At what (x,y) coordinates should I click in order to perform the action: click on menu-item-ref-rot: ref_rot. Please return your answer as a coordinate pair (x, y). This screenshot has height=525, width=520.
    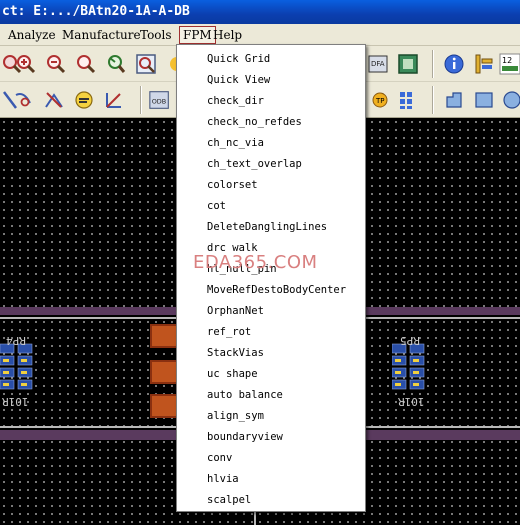
    Looking at the image, I should click on (229, 332).